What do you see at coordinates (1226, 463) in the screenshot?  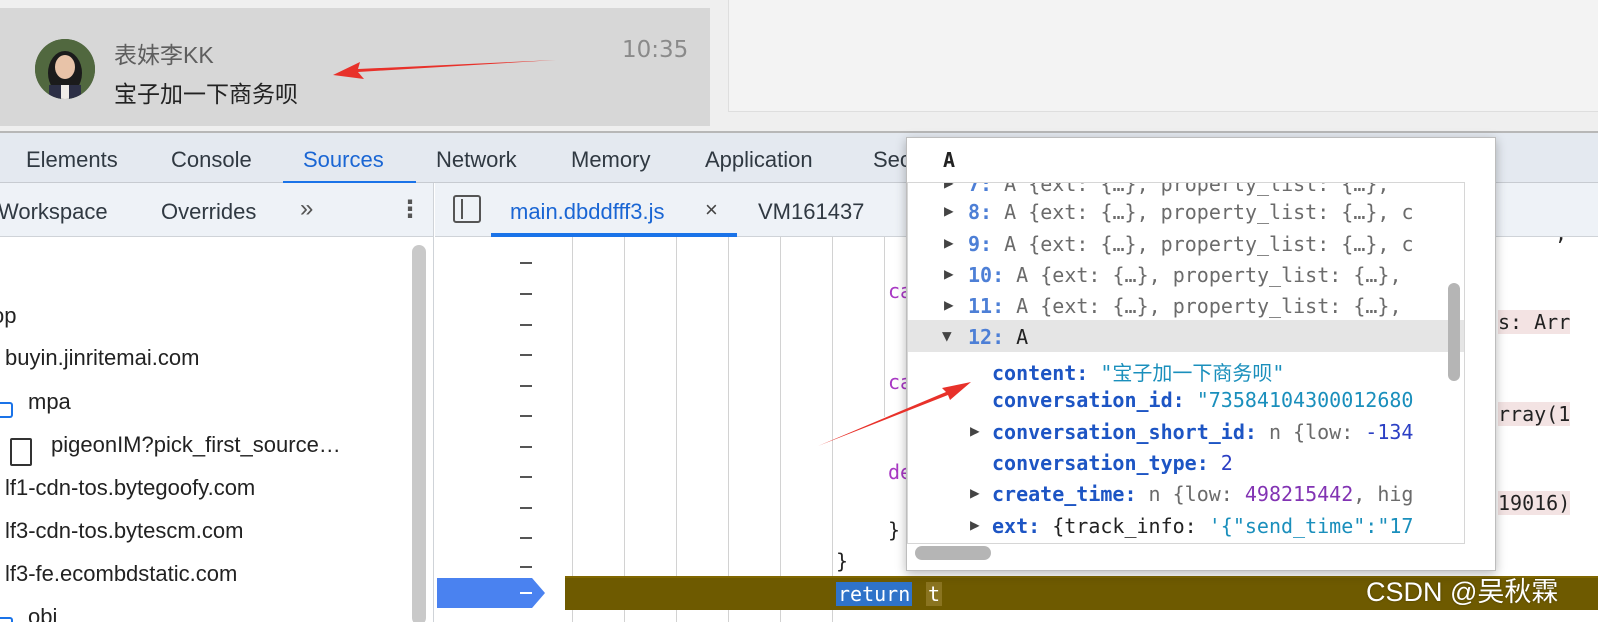 I see `property-value: 2` at bounding box center [1226, 463].